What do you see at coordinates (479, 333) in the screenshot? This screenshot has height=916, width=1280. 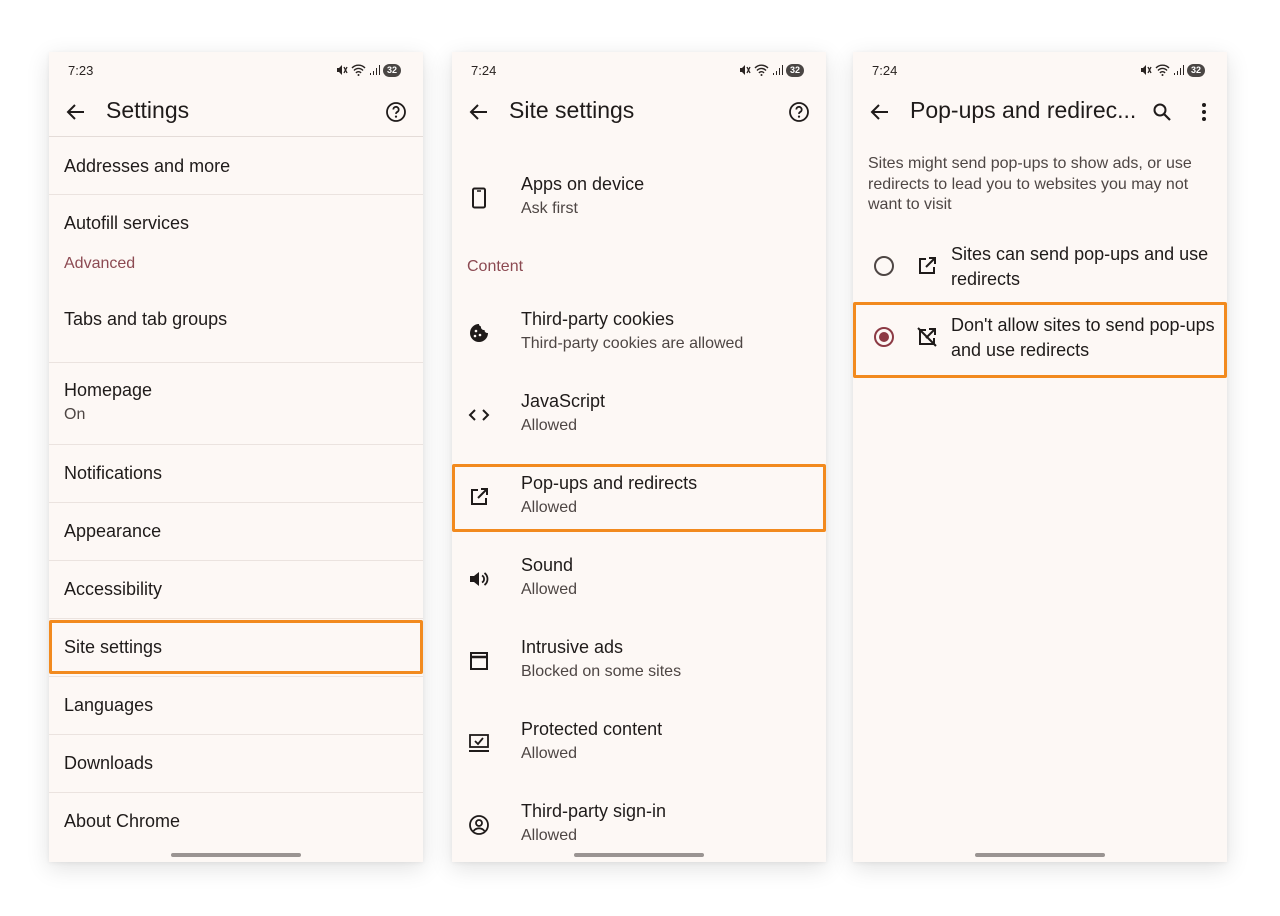 I see `cookie-icon` at bounding box center [479, 333].